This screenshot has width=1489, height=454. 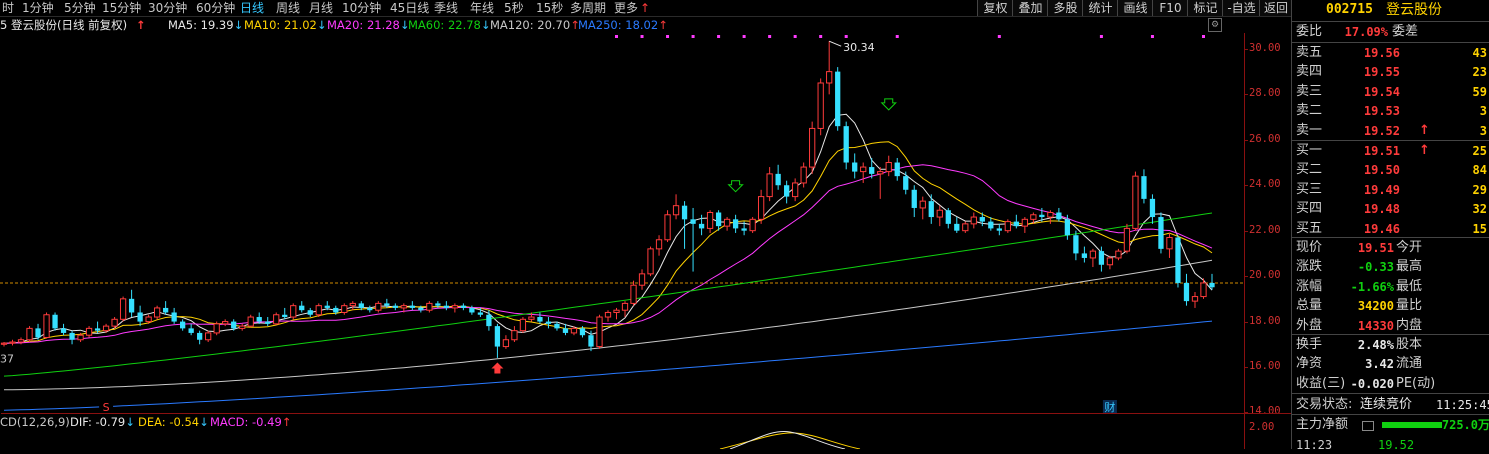 What do you see at coordinates (735, 186) in the screenshot?
I see `sell-signal-icon` at bounding box center [735, 186].